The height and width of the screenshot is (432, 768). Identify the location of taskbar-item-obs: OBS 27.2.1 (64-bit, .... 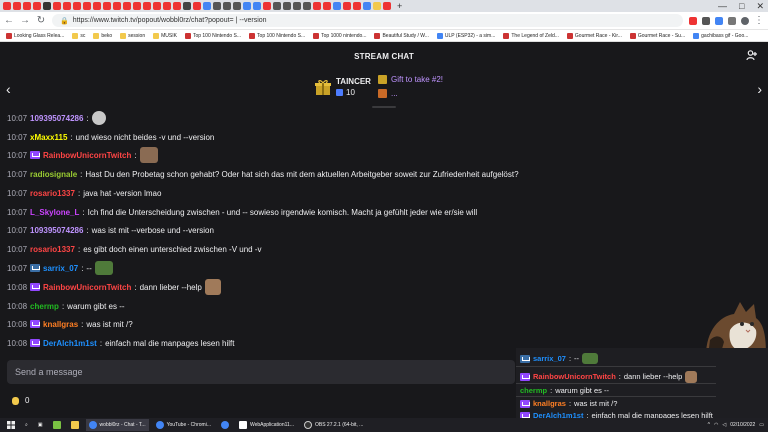
(333, 425).